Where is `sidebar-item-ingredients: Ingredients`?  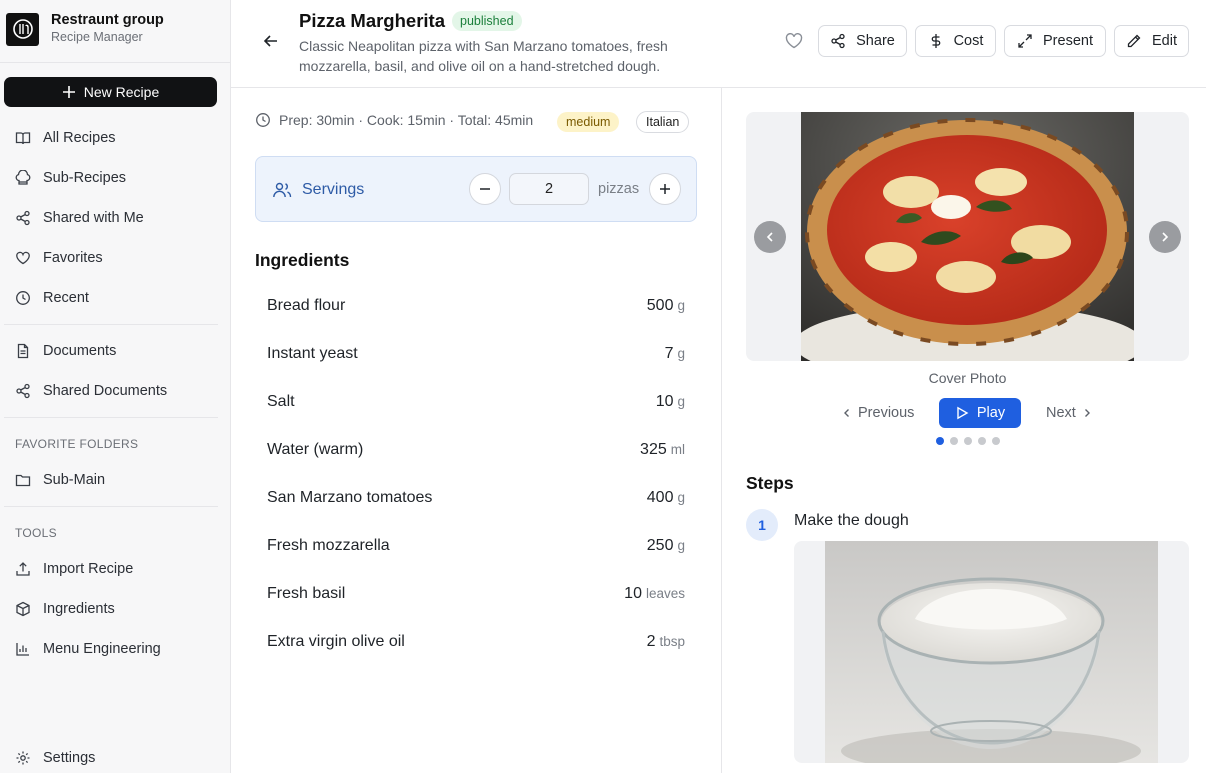
sidebar-item-ingredients: Ingredients is located at coordinates (65, 609).